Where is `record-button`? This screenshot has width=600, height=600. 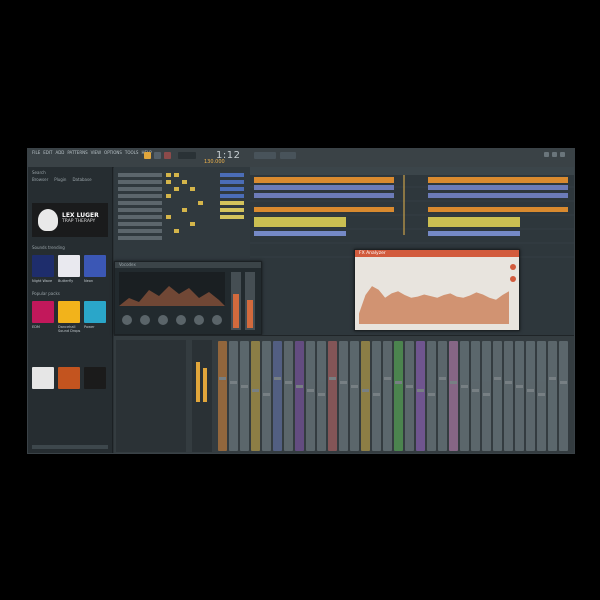 record-button is located at coordinates (167, 155).